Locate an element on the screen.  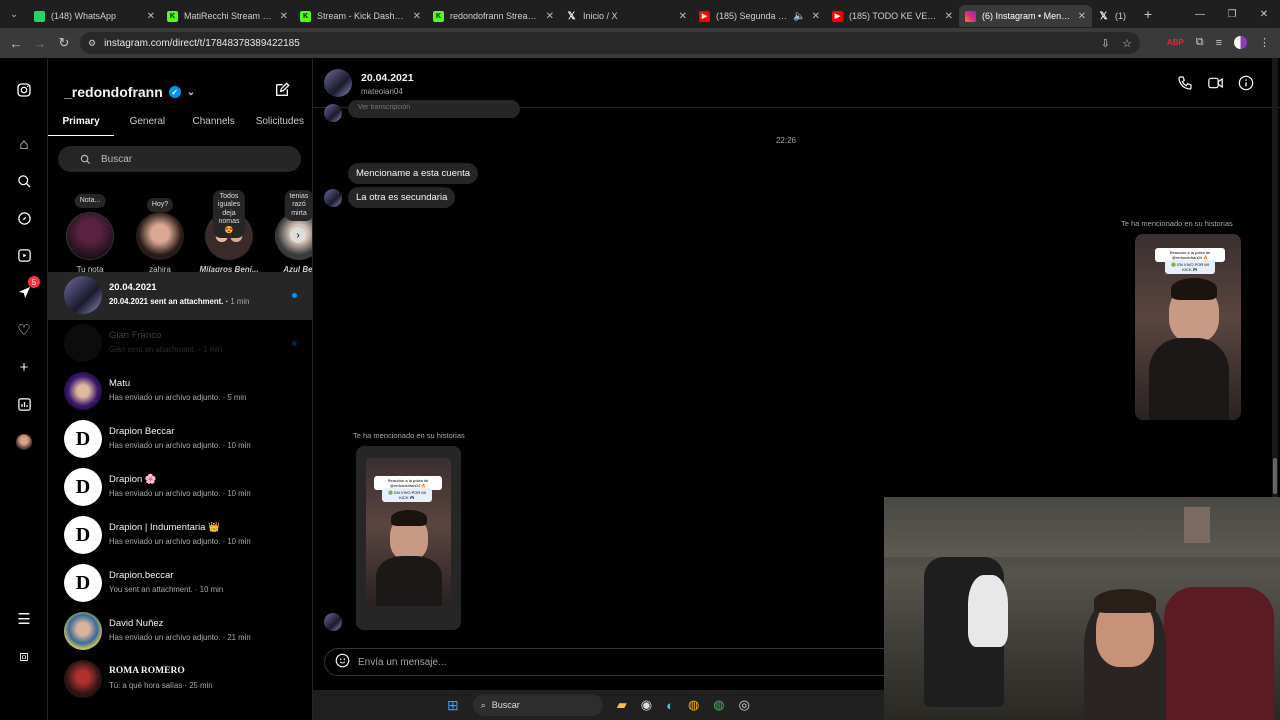
create-icon: + is located at coordinates (24, 367).